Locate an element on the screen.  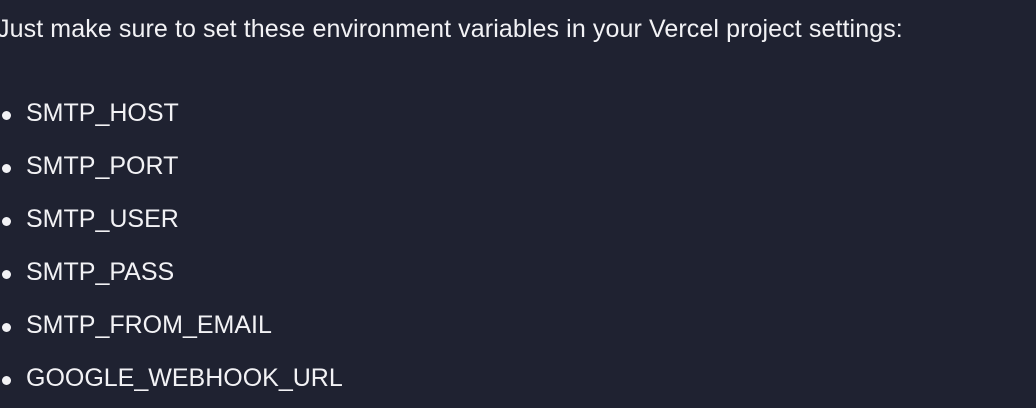
env-variable-name: SMTP_USER is located at coordinates (102, 219).